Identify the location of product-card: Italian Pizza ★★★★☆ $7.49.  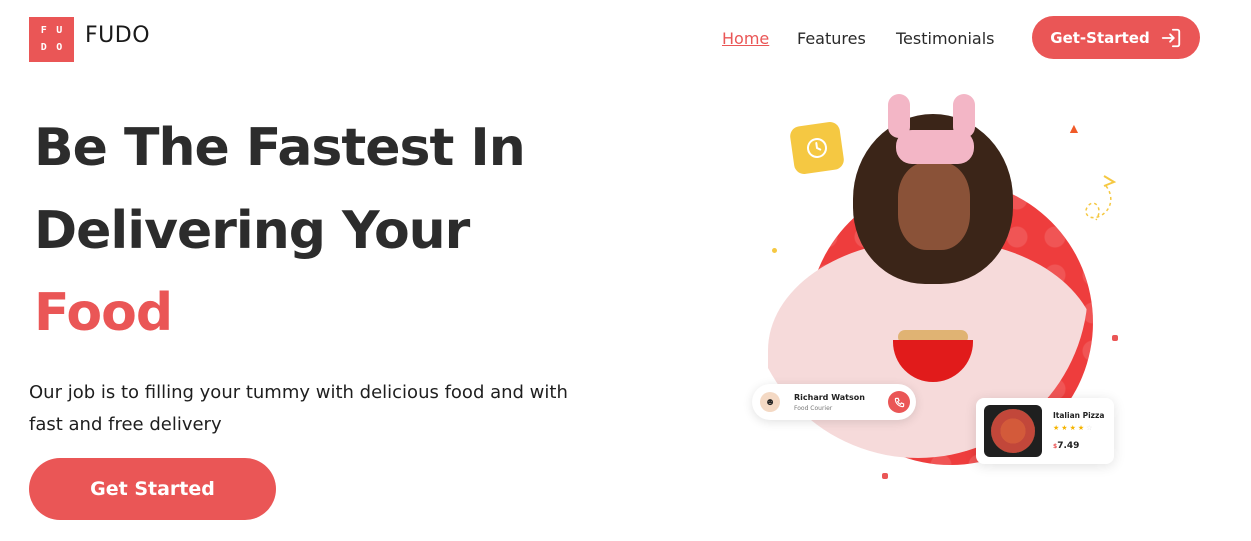
(1045, 431).